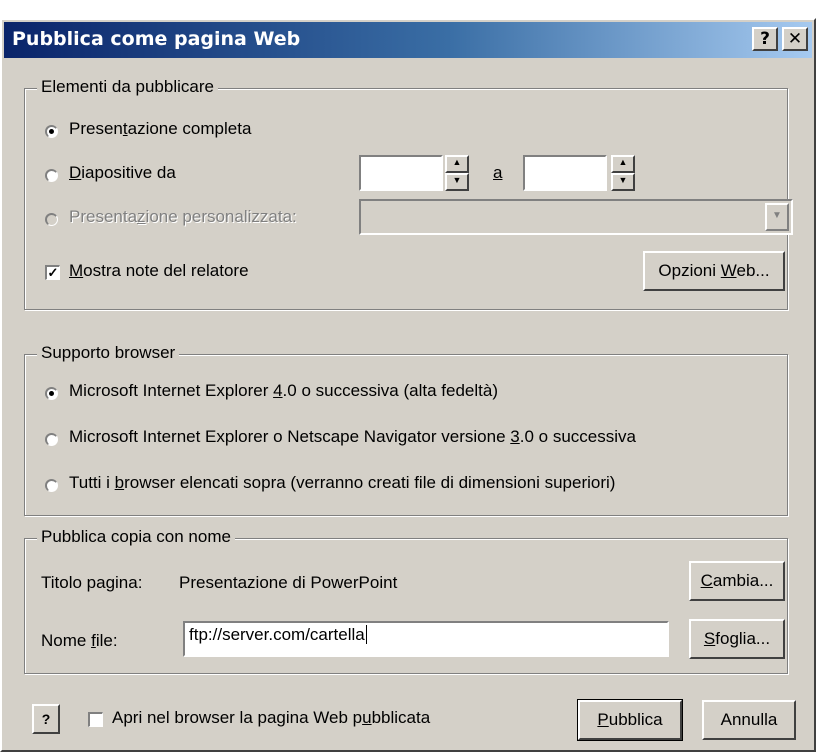 This screenshot has height=752, width=816. Describe the element at coordinates (160, 128) in the screenshot. I see `full-presentation-label: Presentazione completa` at that location.